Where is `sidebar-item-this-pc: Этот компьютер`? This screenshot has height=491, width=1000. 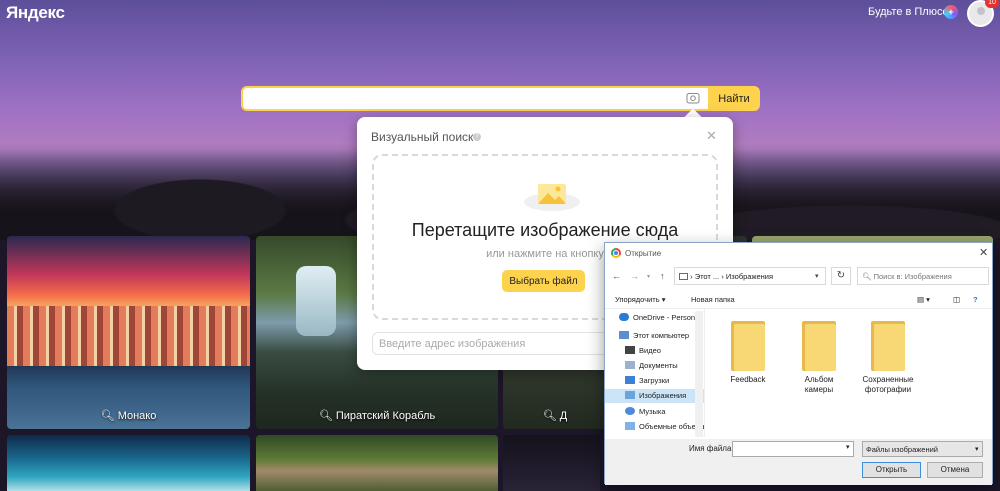 sidebar-item-this-pc: Этот компьютер is located at coordinates (661, 336).